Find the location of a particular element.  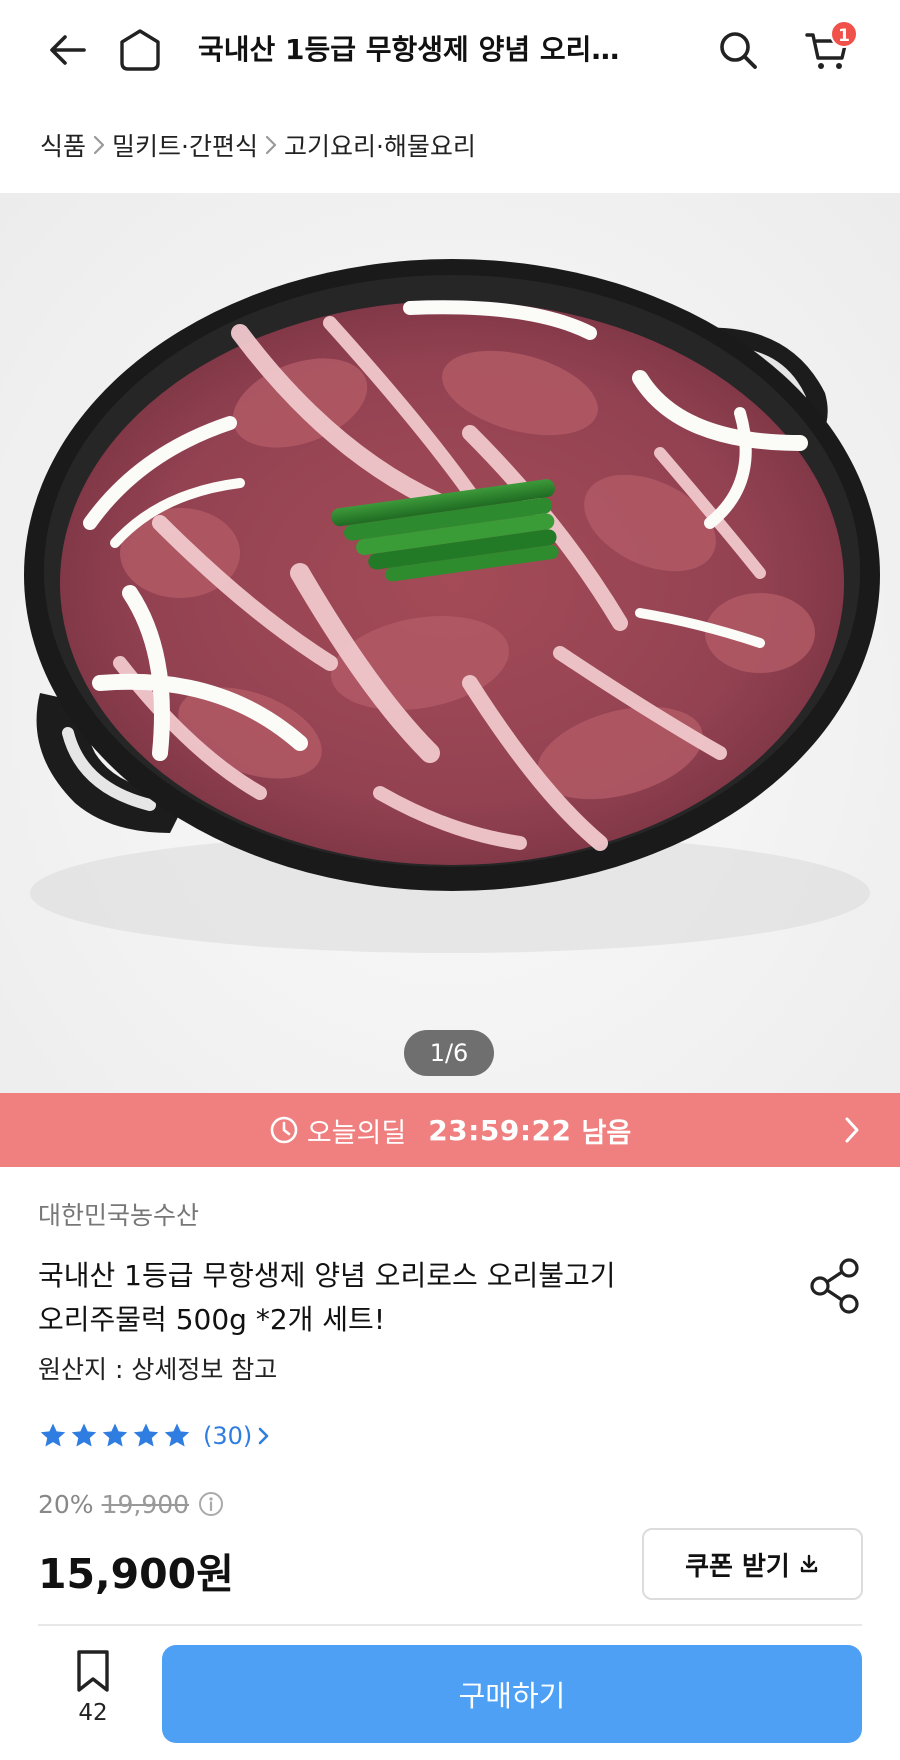

coupon-download-button: 쿠폰 받기 is located at coordinates (752, 1564).